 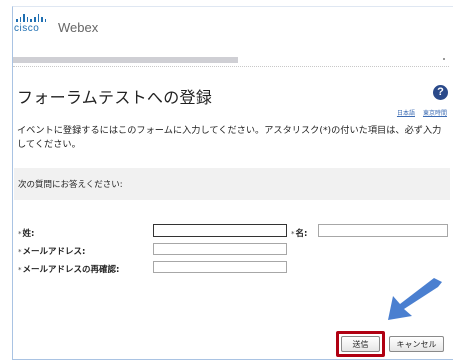 I want to click on first-name-label-text: 名:, so click(x=301, y=234).